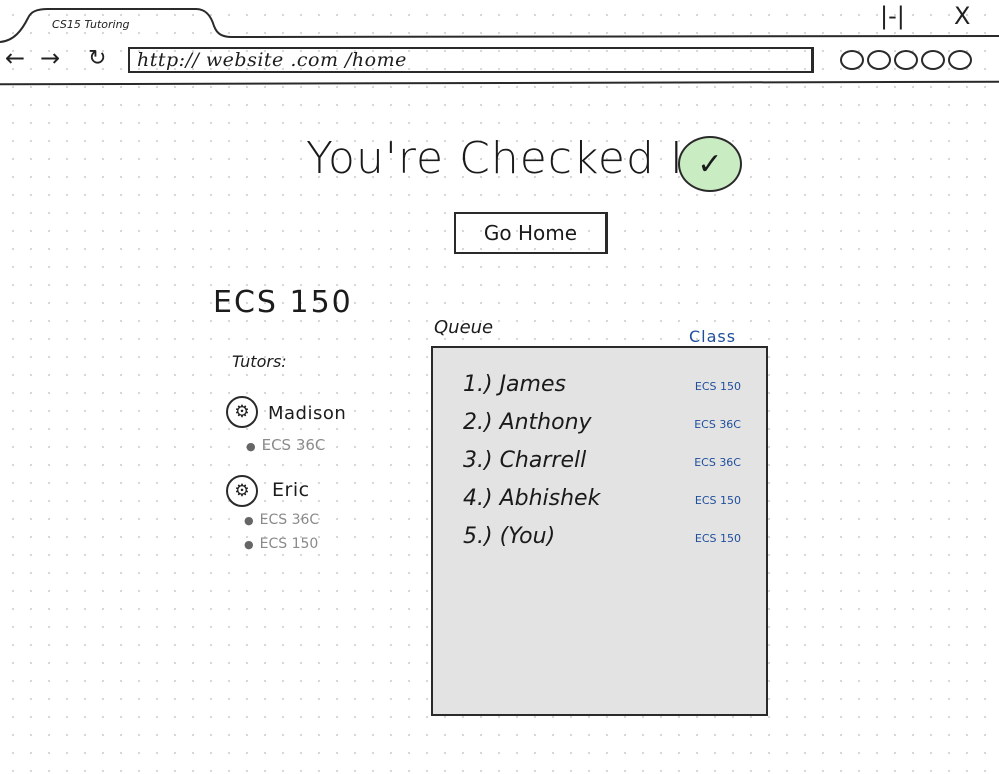 Image resolution: width=999 pixels, height=774 pixels. I want to click on checkmark-icon: ✓, so click(710, 164).